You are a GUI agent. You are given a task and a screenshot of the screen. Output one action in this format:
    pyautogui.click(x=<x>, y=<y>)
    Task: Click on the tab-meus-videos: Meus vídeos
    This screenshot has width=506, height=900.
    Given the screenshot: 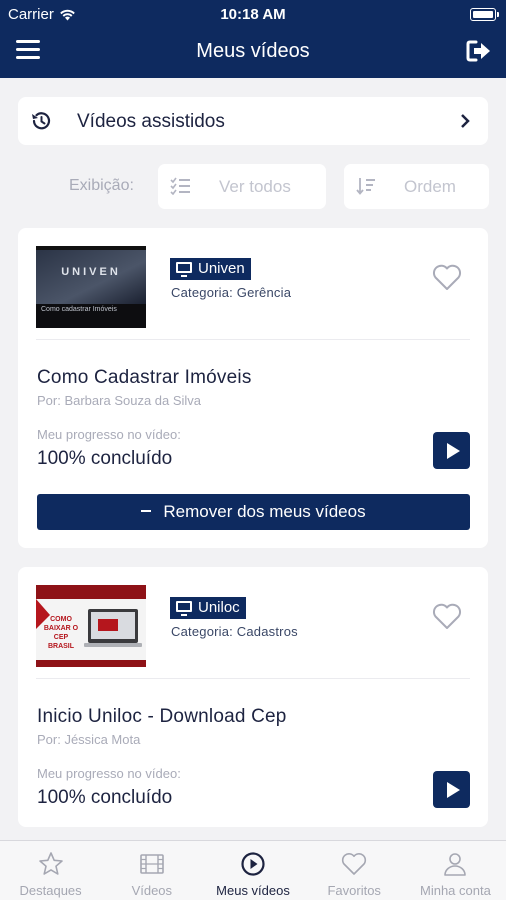 What is the action you would take?
    pyautogui.click(x=252, y=870)
    